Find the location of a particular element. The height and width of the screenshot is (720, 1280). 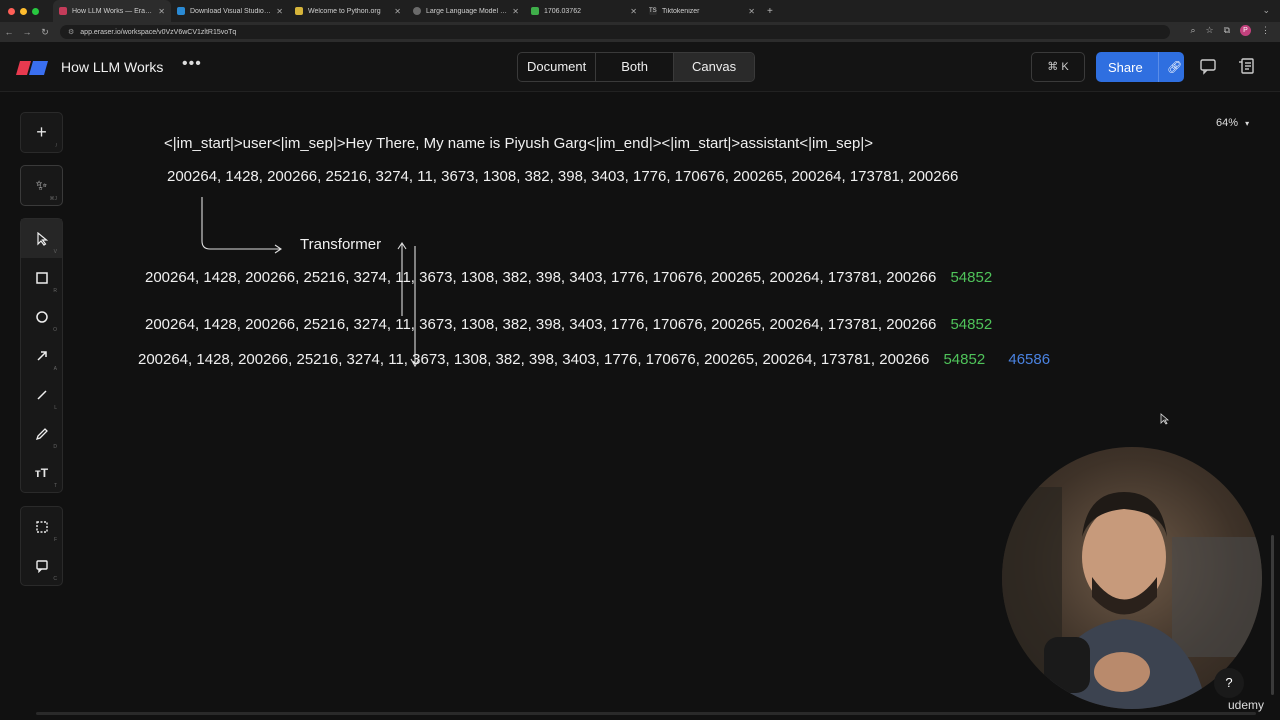

bookmark-star-icon: ☆ is located at coordinates (1209, 30).